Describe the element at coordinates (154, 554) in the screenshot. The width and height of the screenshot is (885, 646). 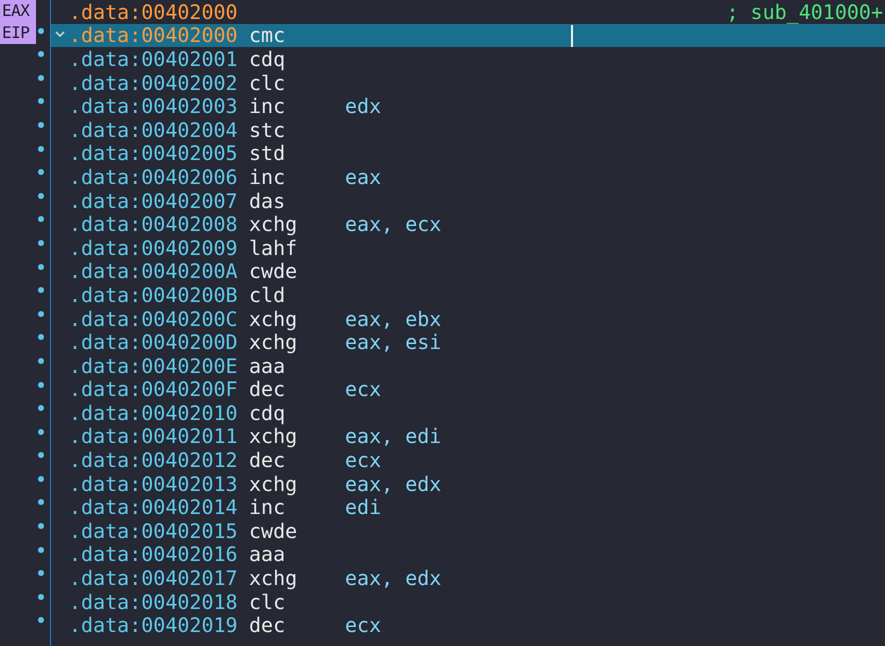
I see `address-text: .data:00402016` at that location.